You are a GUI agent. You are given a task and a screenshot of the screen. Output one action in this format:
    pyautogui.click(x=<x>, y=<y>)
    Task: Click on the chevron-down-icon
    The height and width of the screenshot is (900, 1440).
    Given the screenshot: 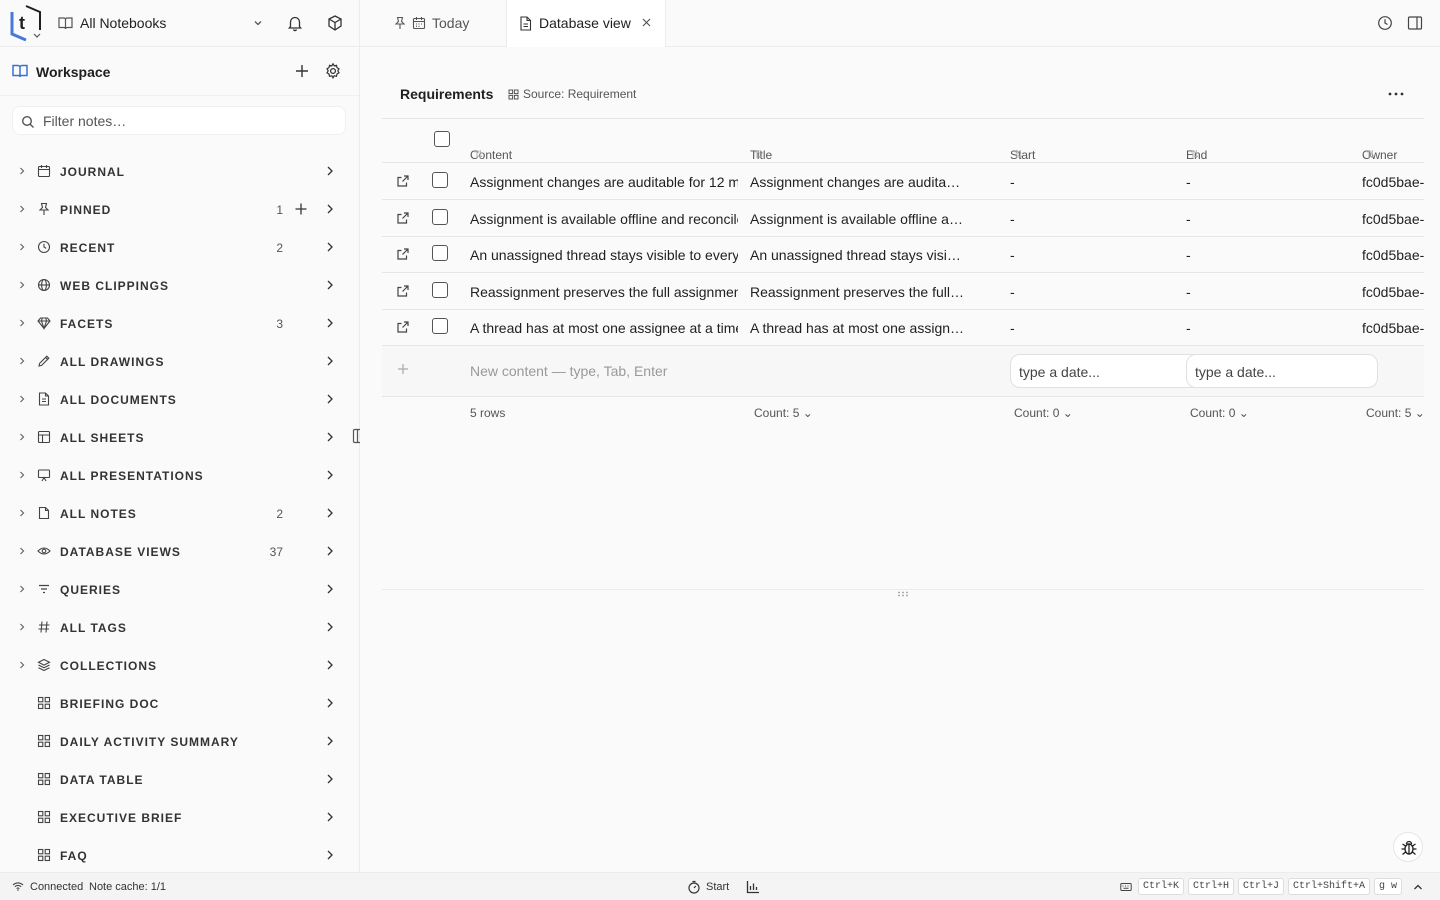 What is the action you would take?
    pyautogui.click(x=258, y=23)
    